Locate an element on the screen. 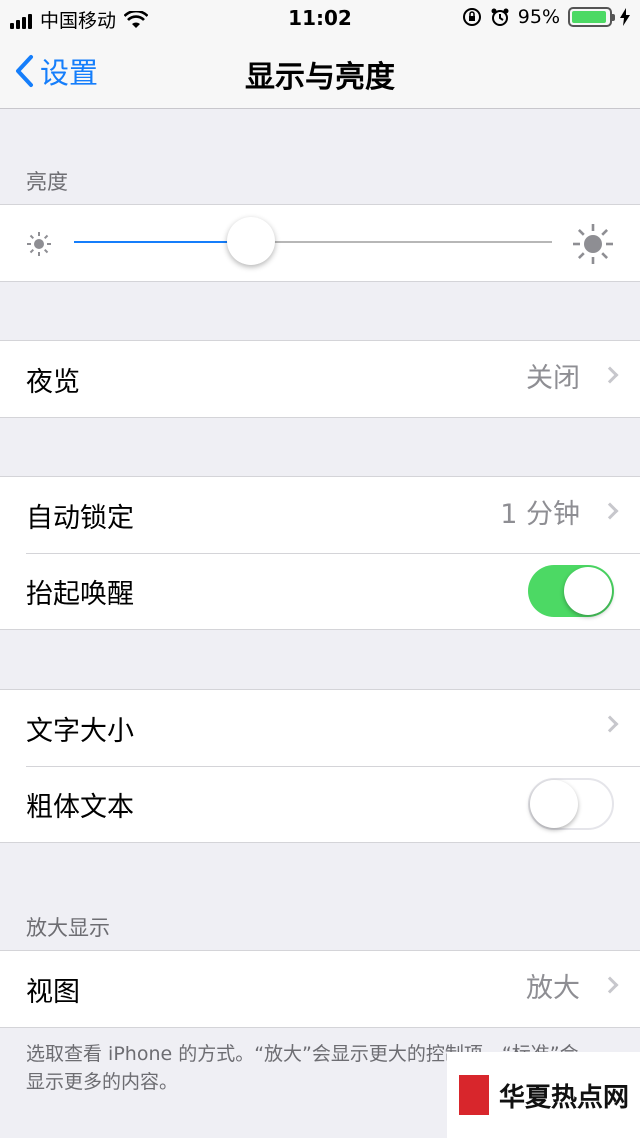 The height and width of the screenshot is (1138, 640). text-group: 文字大小 粗体文本 is located at coordinates (320, 766).